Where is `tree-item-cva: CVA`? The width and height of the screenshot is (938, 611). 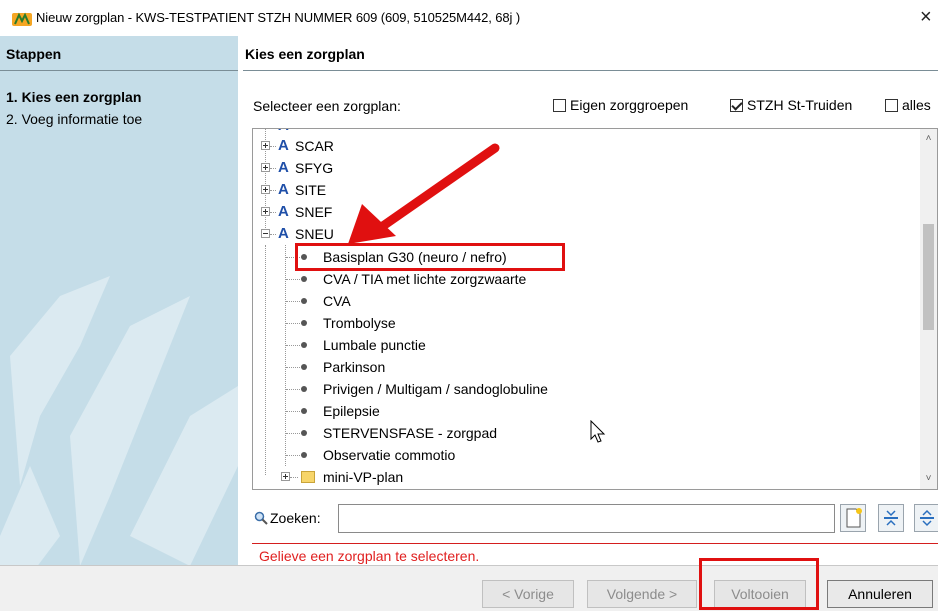 tree-item-cva: CVA is located at coordinates (453, 301).